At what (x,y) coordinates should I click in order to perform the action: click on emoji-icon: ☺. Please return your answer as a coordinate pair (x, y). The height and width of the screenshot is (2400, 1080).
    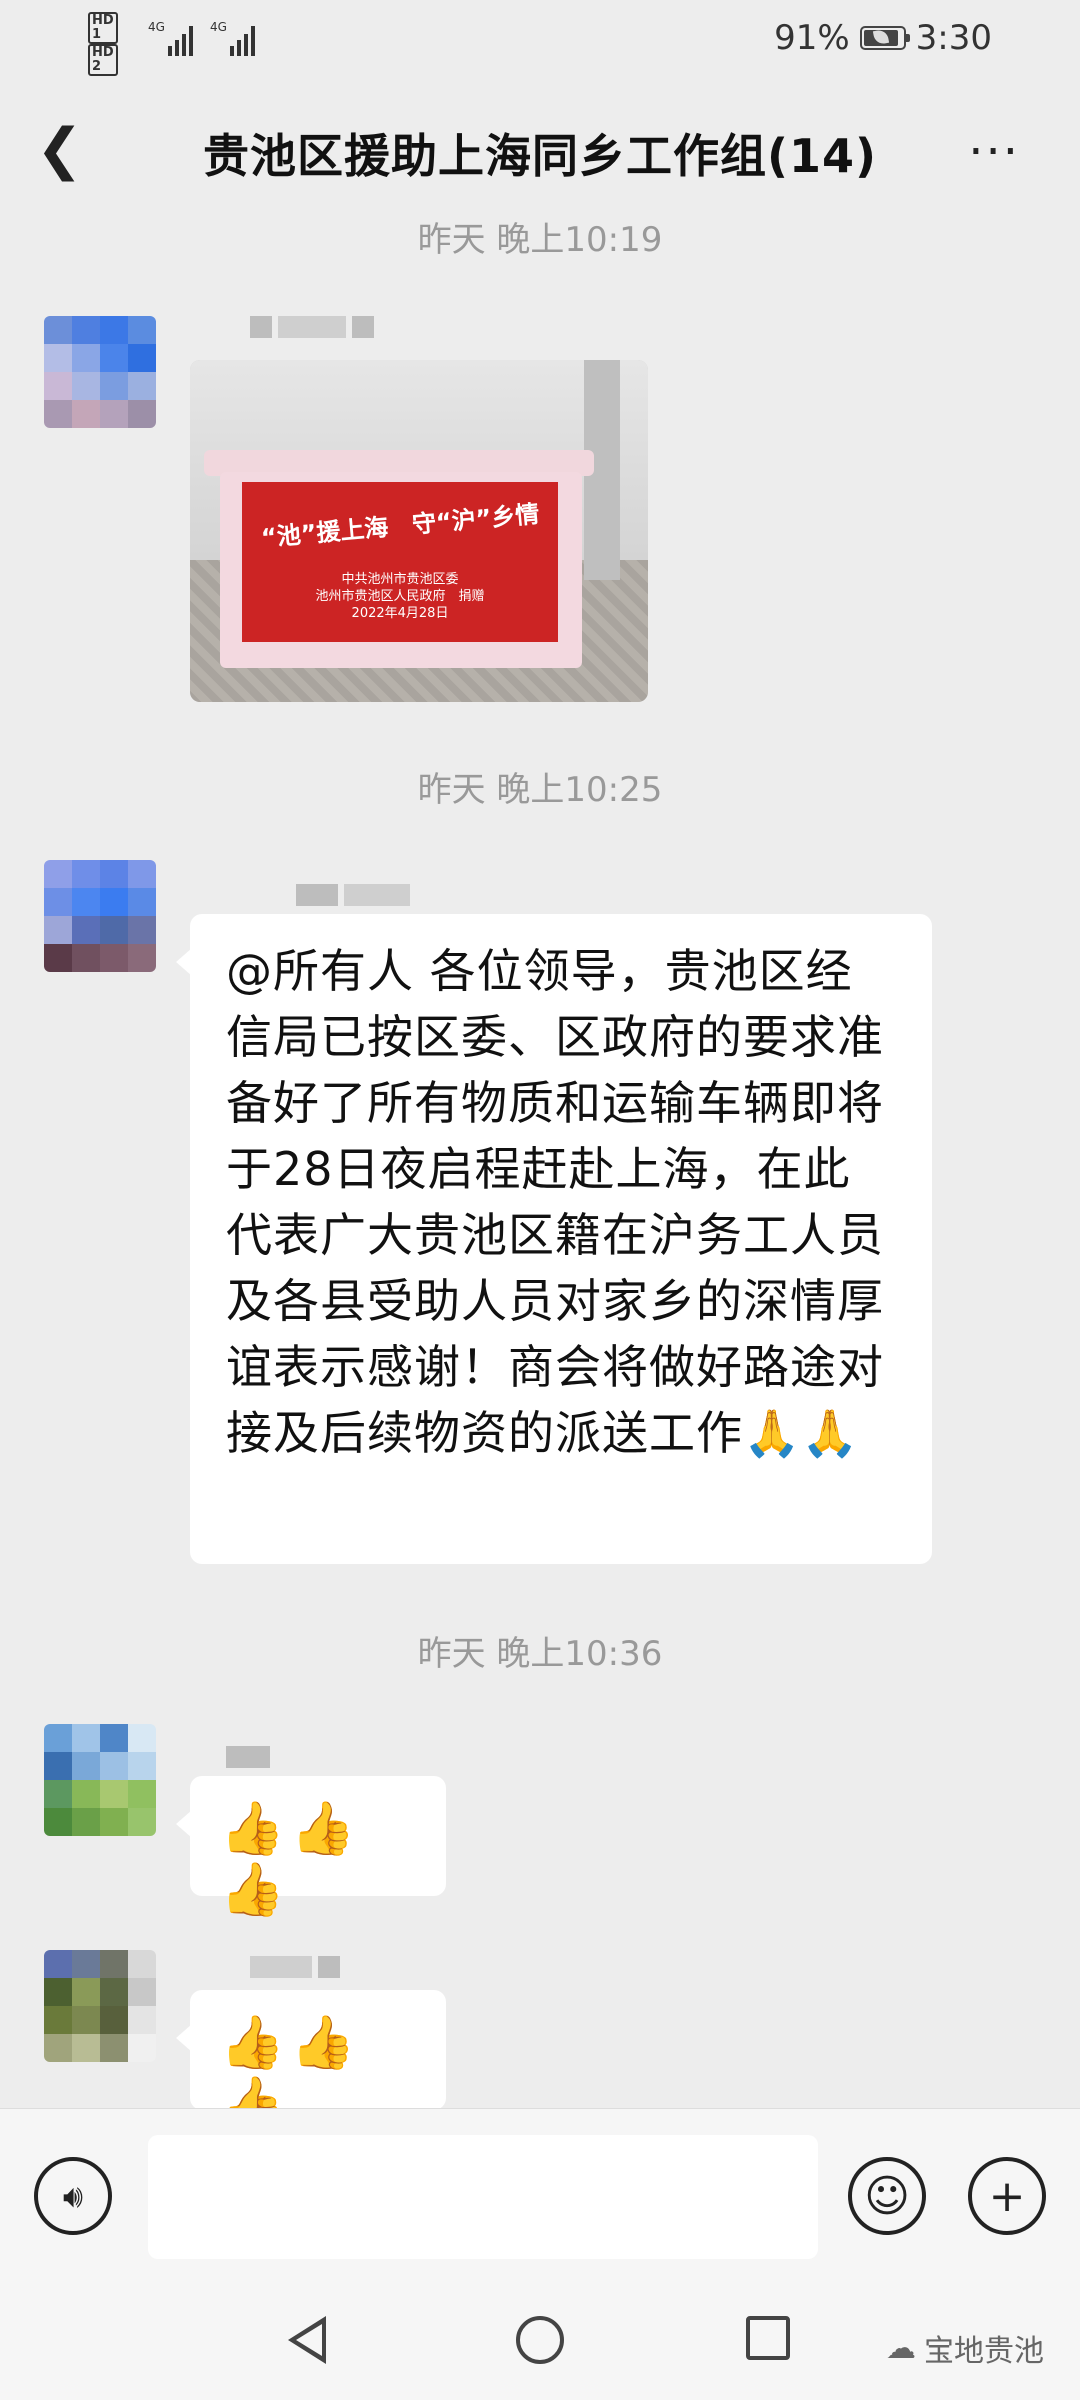
    Looking at the image, I should click on (887, 2196).